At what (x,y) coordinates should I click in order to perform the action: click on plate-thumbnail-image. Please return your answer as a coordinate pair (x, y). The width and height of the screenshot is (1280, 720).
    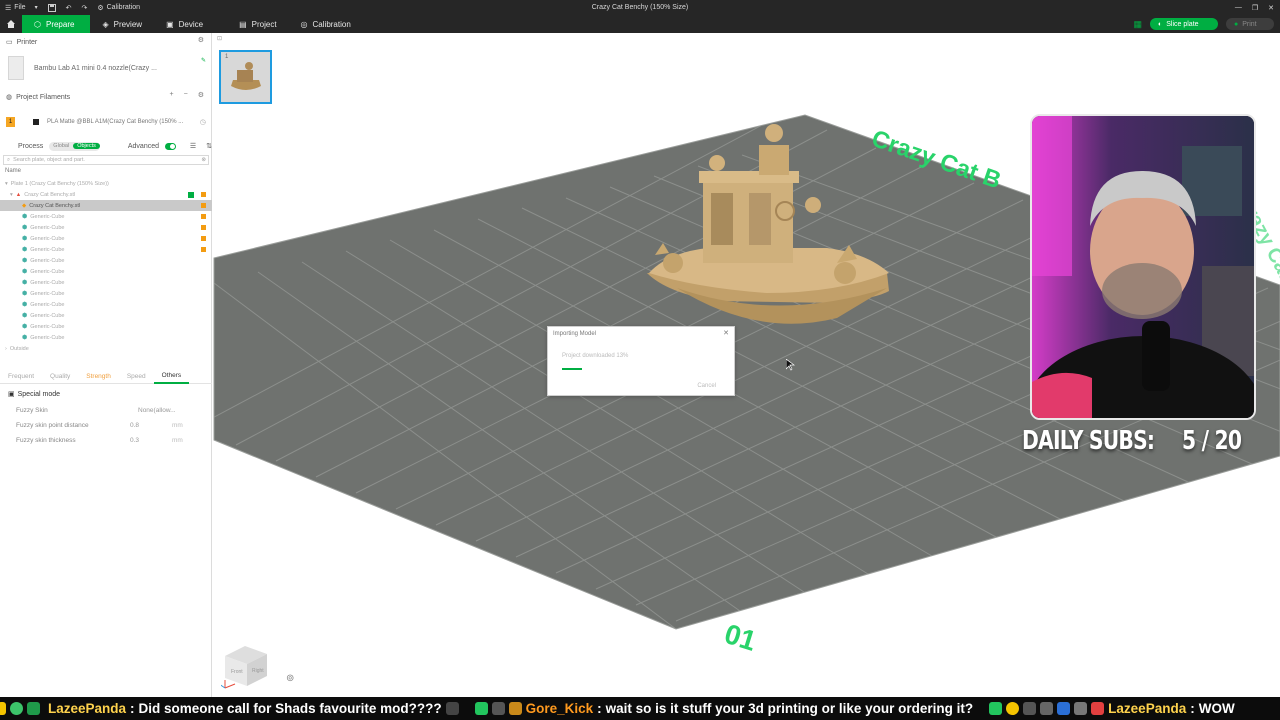
    Looking at the image, I should click on (246, 76).